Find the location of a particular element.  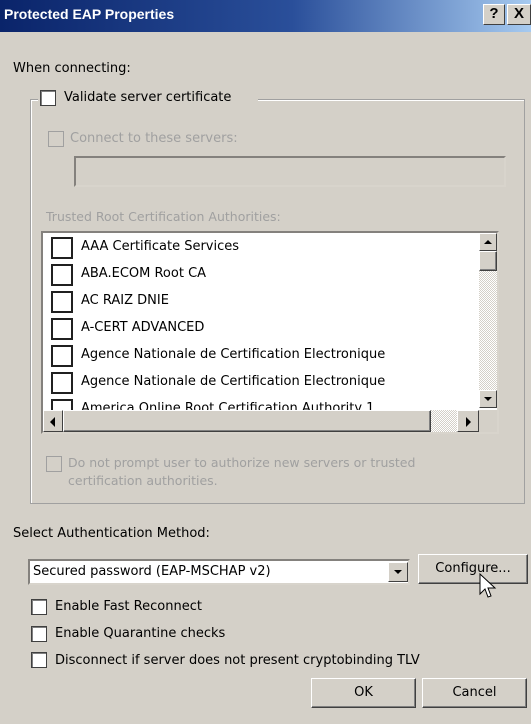

right-arrow-icon is located at coordinates (468, 422).